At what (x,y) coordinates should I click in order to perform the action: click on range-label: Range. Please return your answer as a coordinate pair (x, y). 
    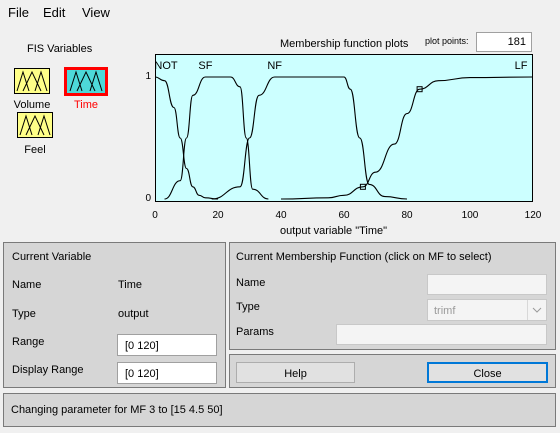
    Looking at the image, I should click on (28, 342).